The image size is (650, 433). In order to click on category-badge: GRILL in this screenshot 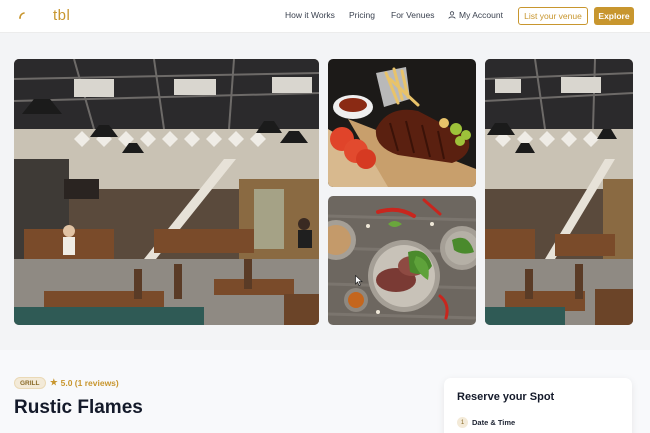, I will do `click(30, 383)`.